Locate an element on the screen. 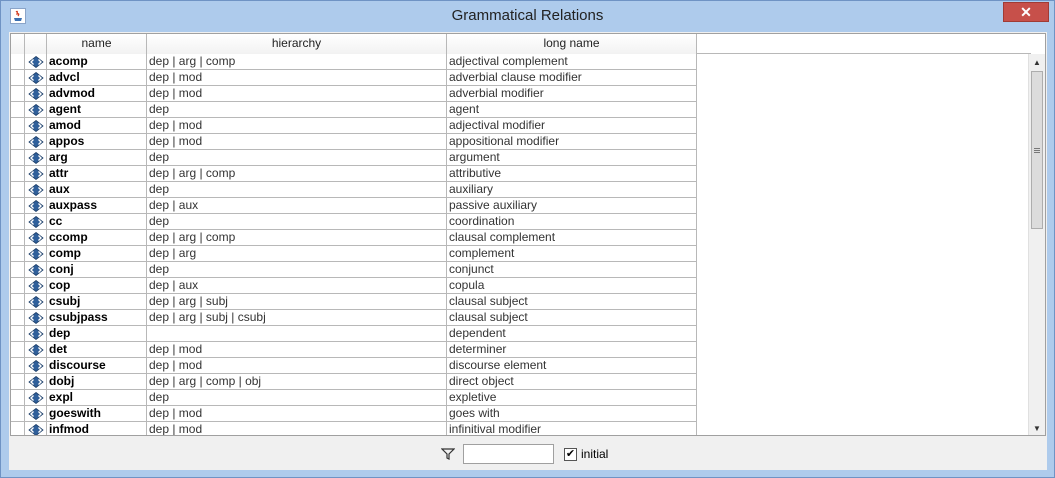  table-row: arg dep argument is located at coordinates (354, 158).